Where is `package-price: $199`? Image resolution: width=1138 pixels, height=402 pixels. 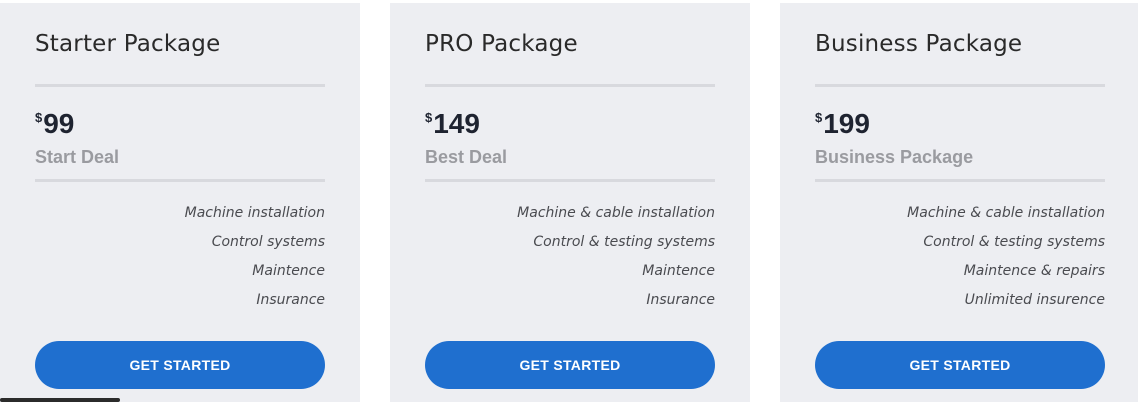 package-price: $199 is located at coordinates (842, 124).